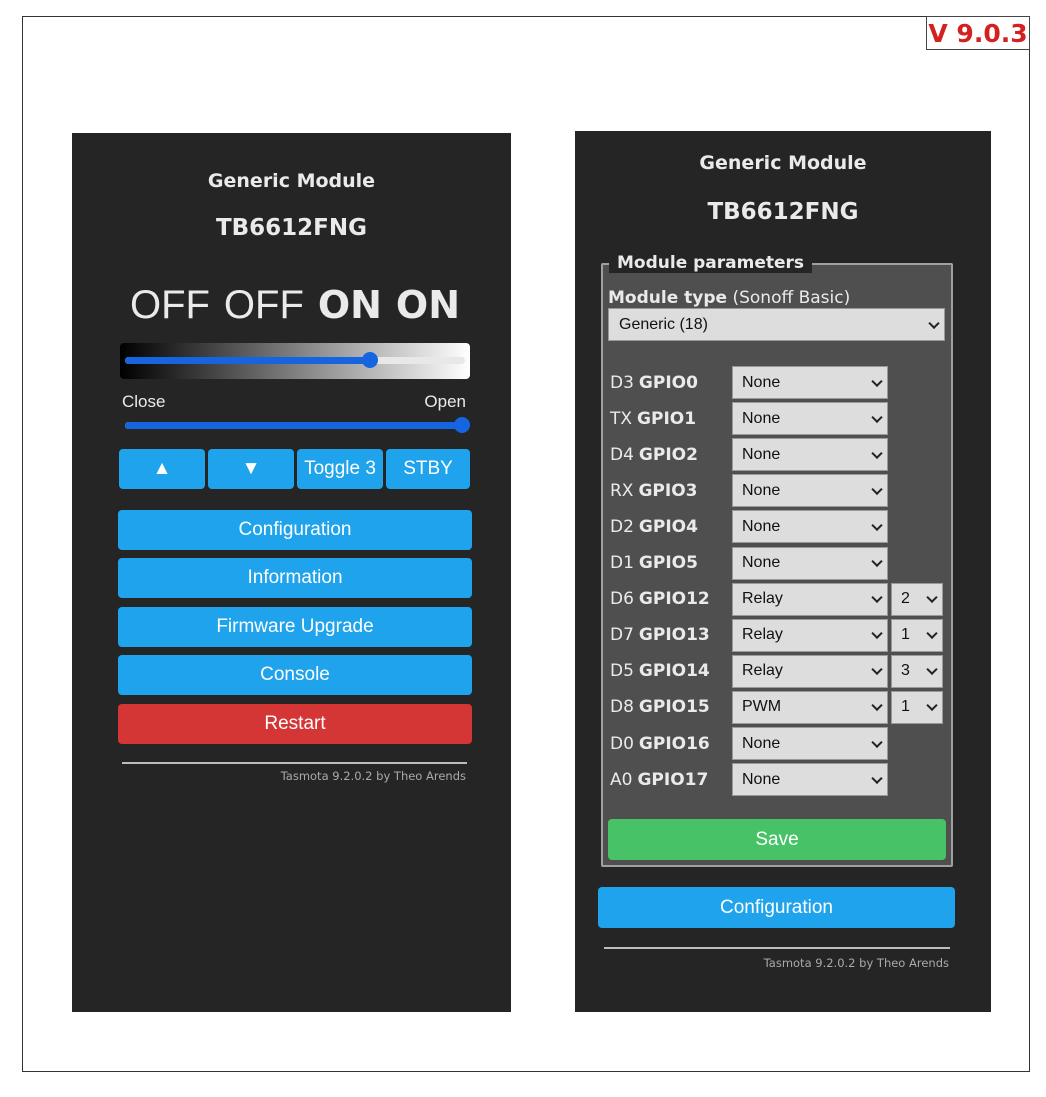 This screenshot has height=1097, width=1046. I want to click on gpio-label: D1 GPIO5, so click(654, 563).